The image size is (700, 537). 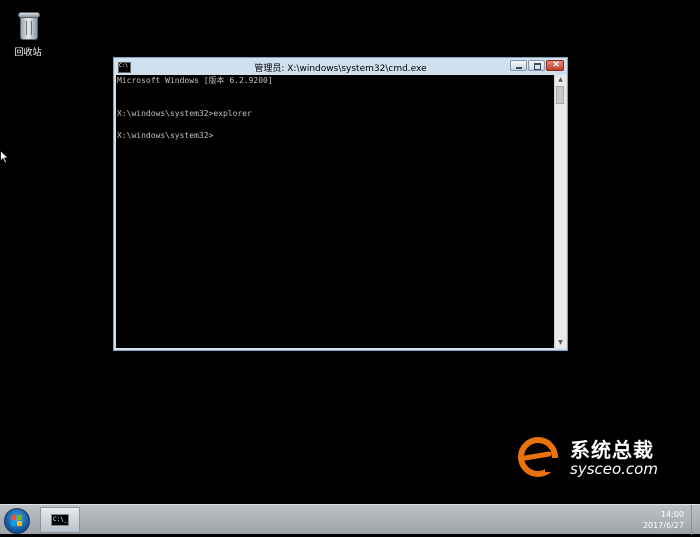 I want to click on cmd-window-title: 管理员: X:\windows\system32\cmd.exe, so click(x=340, y=69).